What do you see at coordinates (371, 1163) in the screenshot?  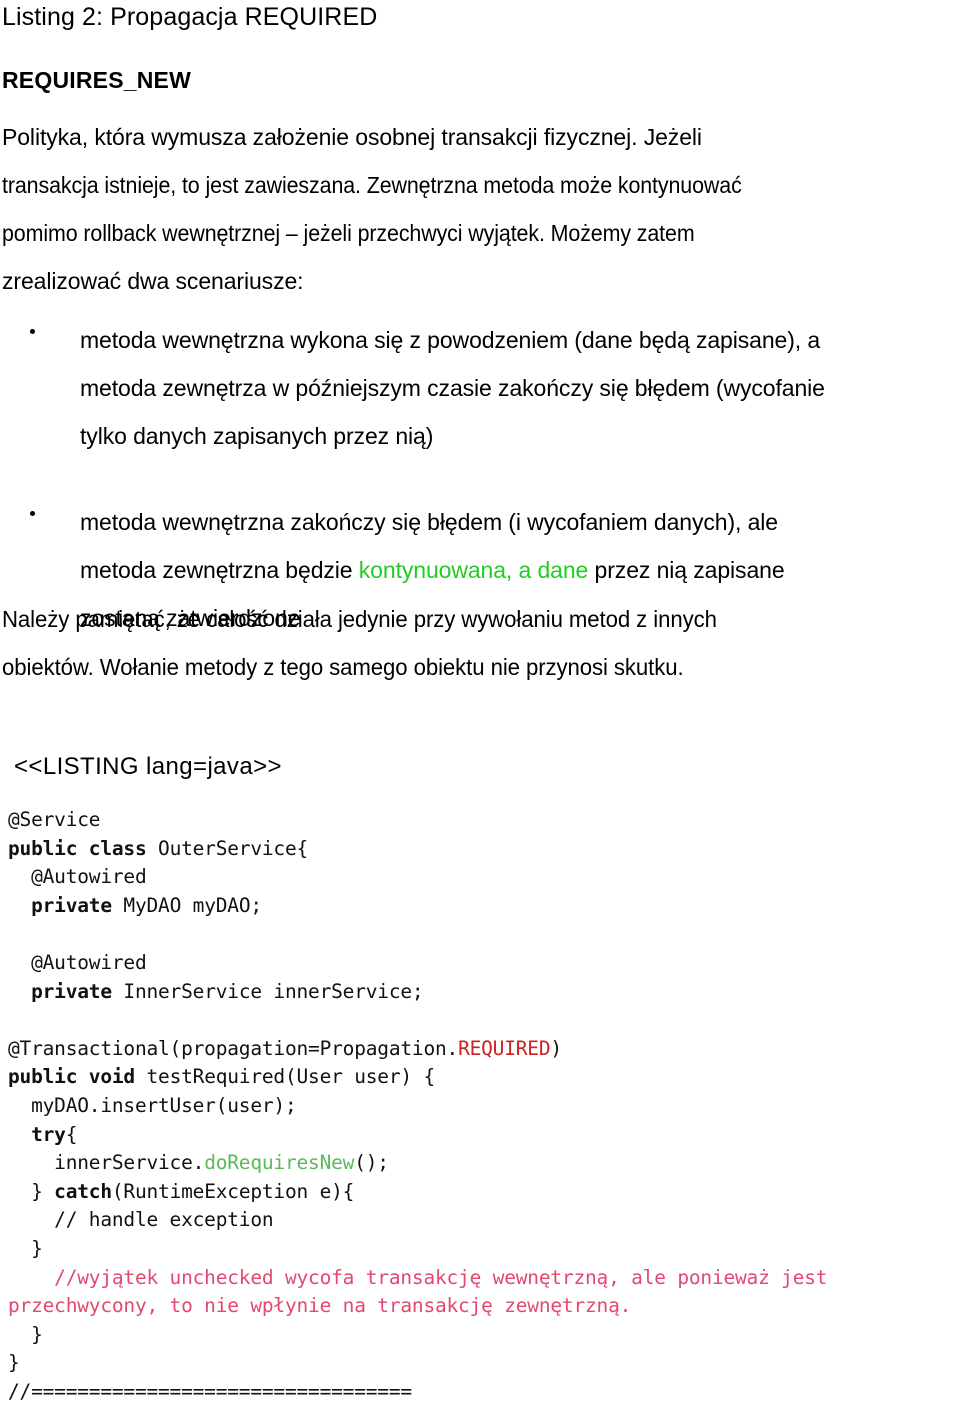 I see `code-token: ();` at bounding box center [371, 1163].